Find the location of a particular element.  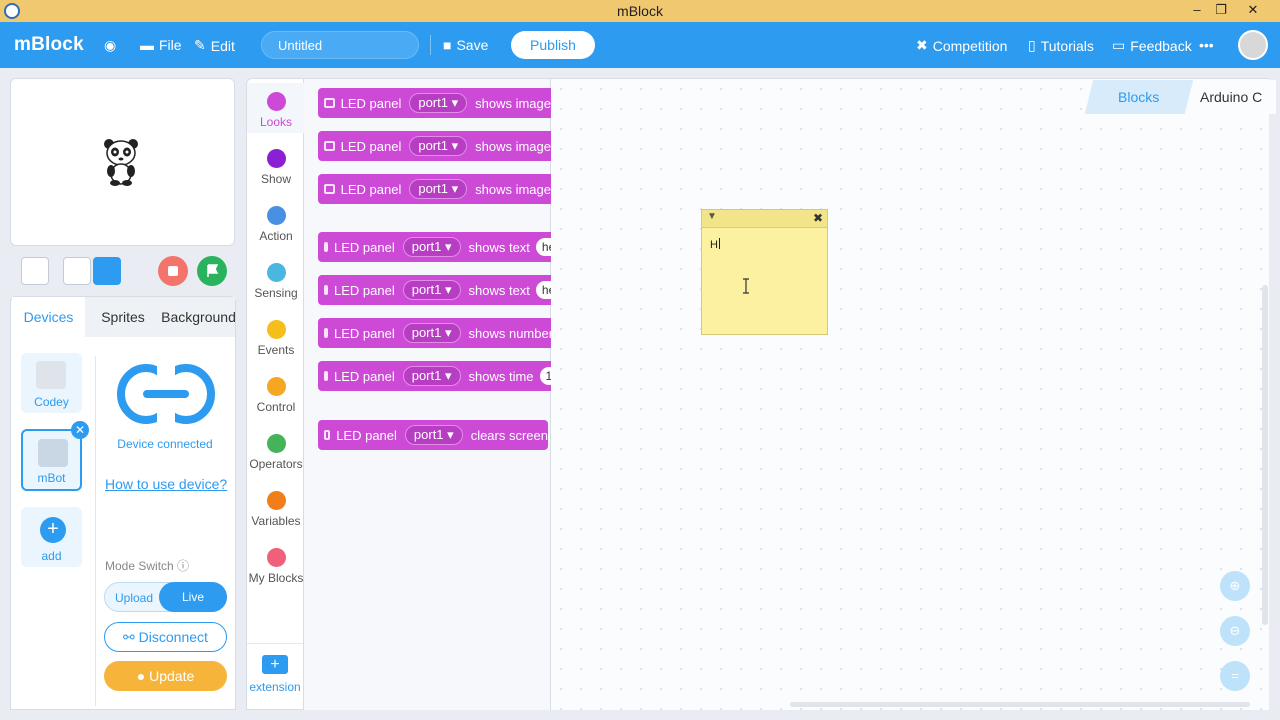

fullscreen-stage-button is located at coordinates (35, 271).